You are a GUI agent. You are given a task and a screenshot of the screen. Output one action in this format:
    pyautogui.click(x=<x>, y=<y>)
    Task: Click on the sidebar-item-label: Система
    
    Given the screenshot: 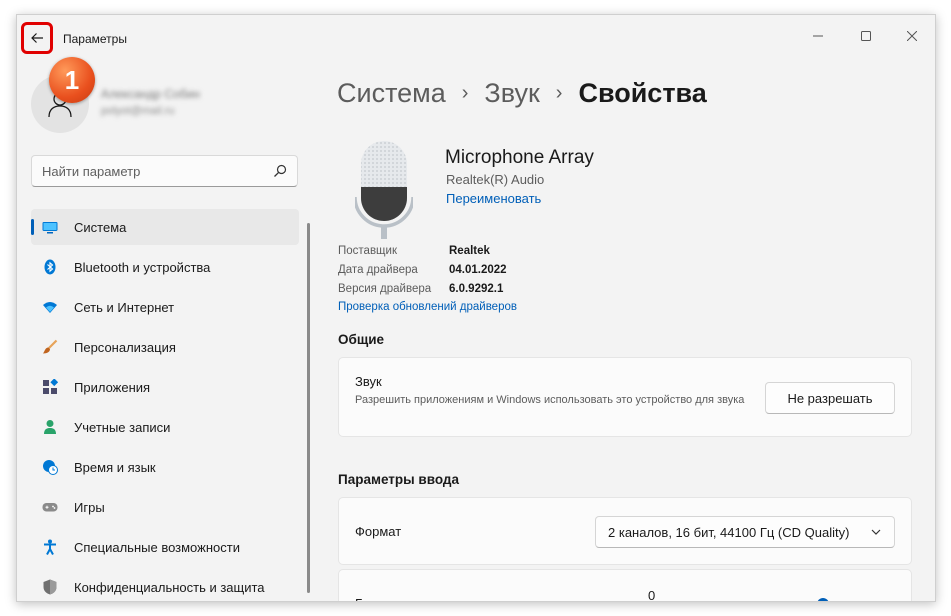 What is the action you would take?
    pyautogui.click(x=100, y=227)
    